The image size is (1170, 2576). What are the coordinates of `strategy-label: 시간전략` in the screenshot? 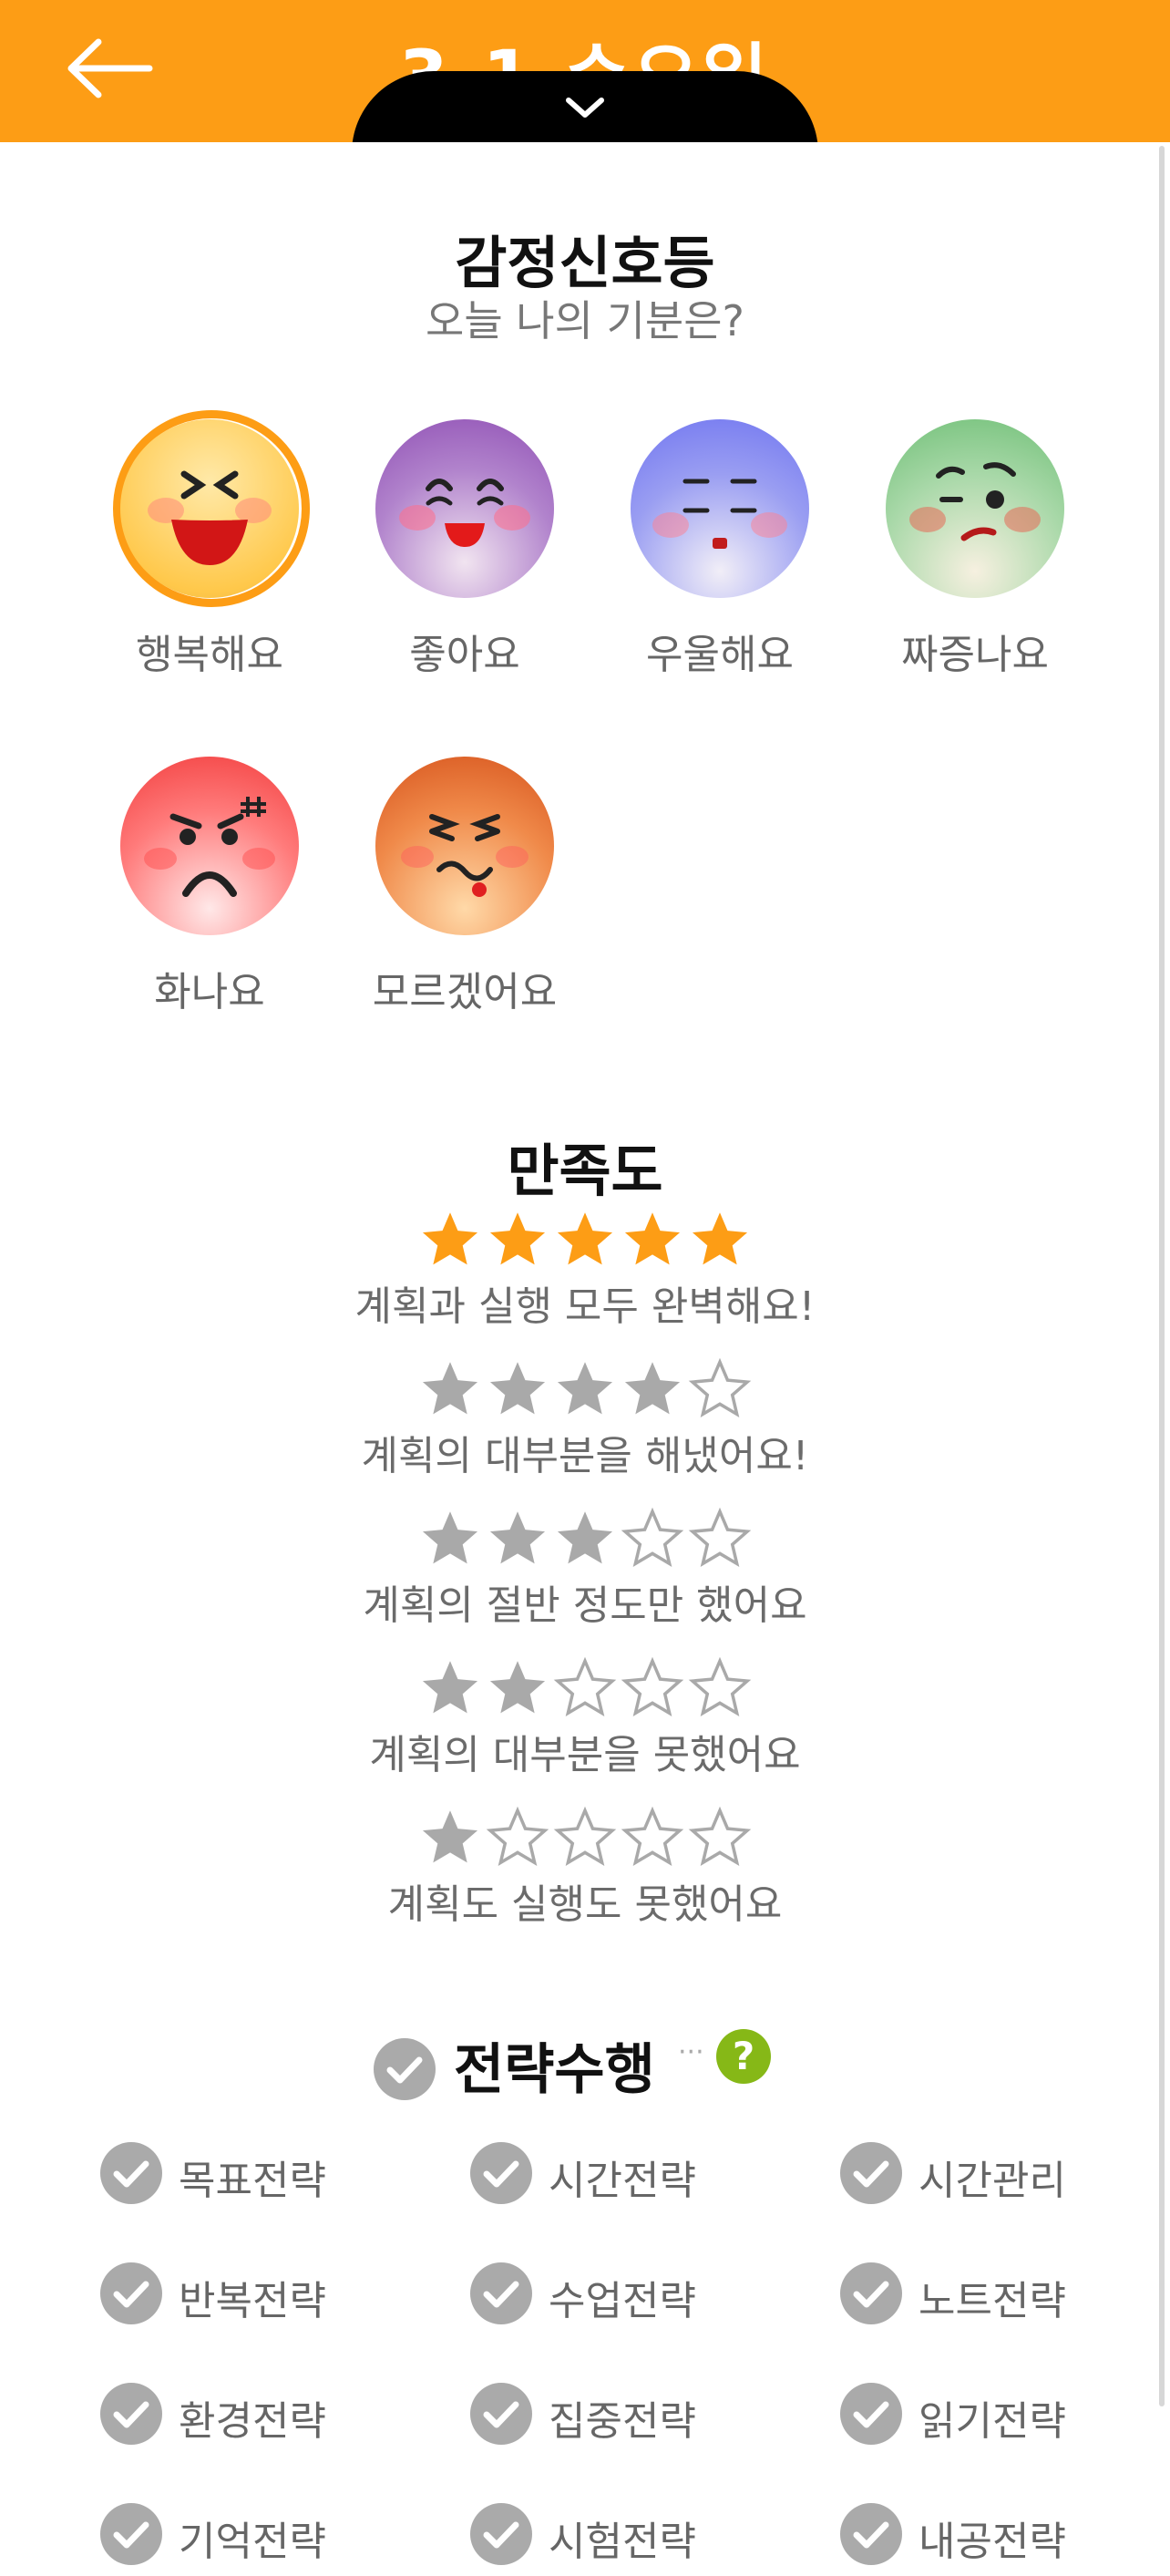 It's located at (623, 2181).